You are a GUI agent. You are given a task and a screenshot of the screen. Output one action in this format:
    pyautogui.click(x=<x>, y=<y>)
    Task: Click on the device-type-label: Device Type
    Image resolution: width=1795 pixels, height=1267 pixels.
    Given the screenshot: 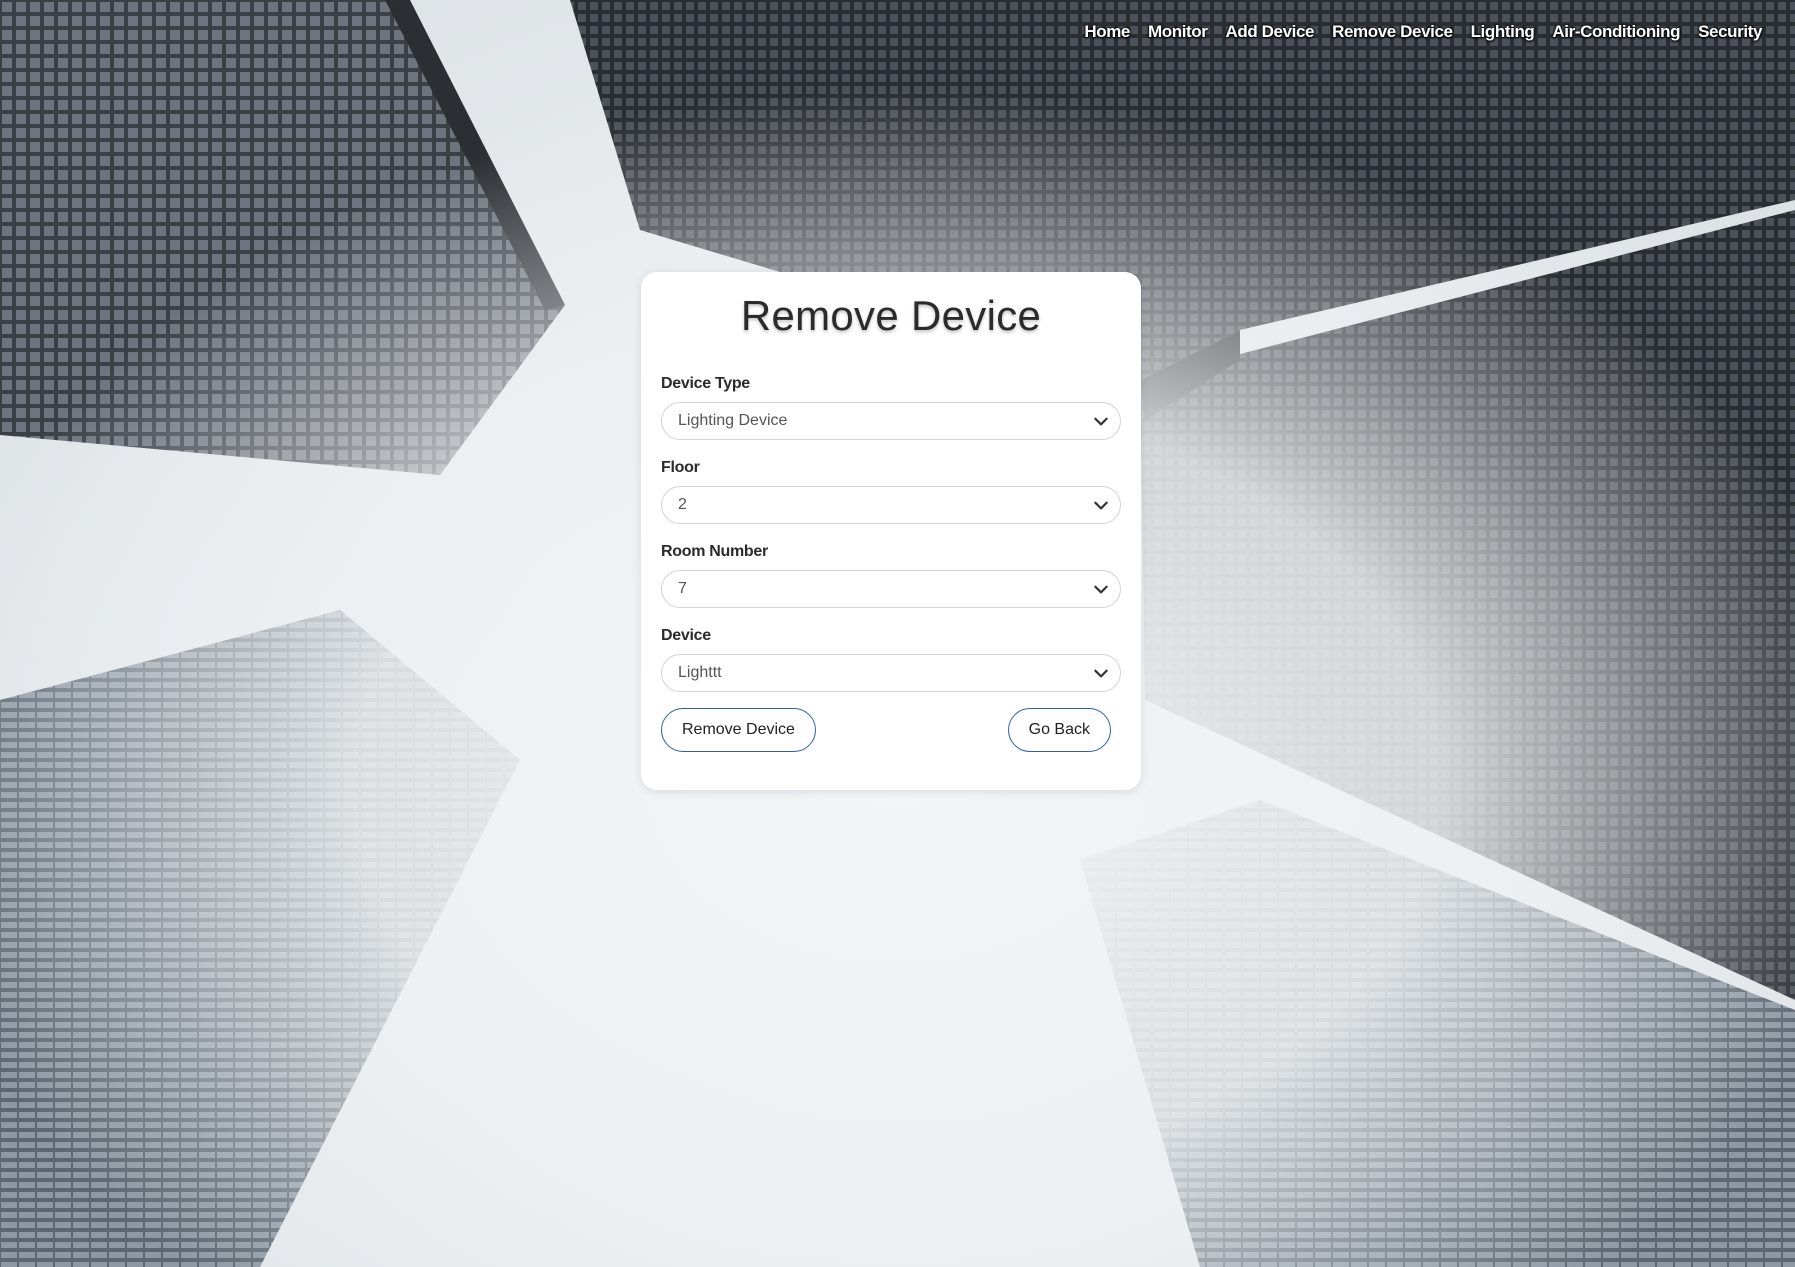 What is the action you would take?
    pyautogui.click(x=705, y=383)
    